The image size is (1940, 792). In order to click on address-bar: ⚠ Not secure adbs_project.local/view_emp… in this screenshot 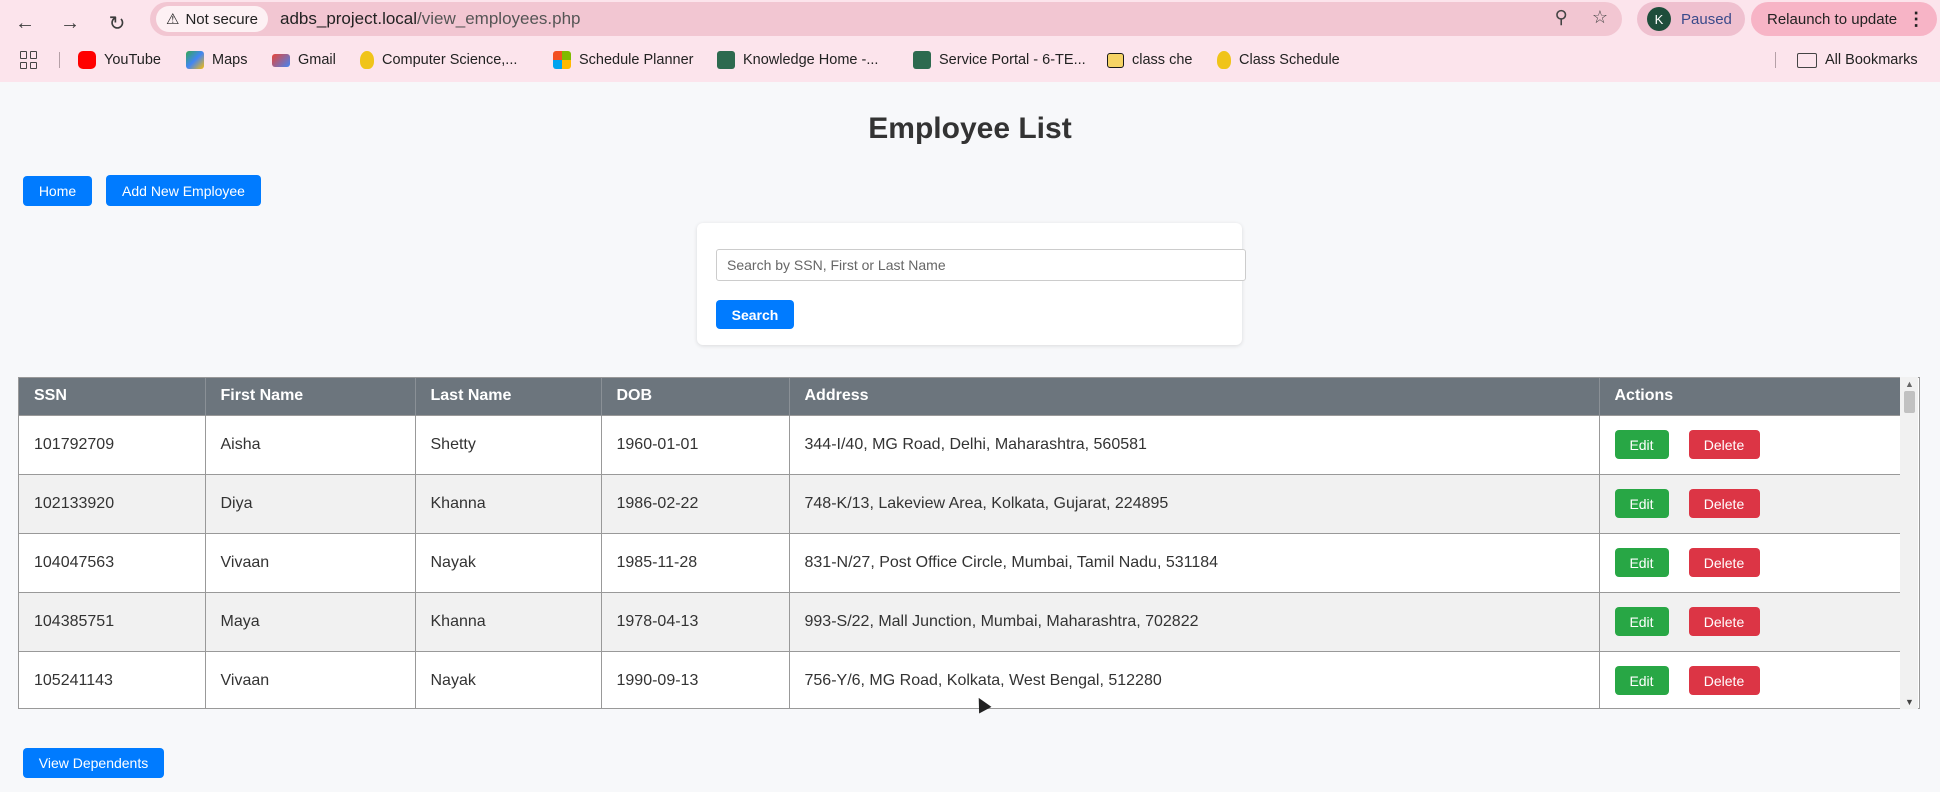, I will do `click(886, 19)`.